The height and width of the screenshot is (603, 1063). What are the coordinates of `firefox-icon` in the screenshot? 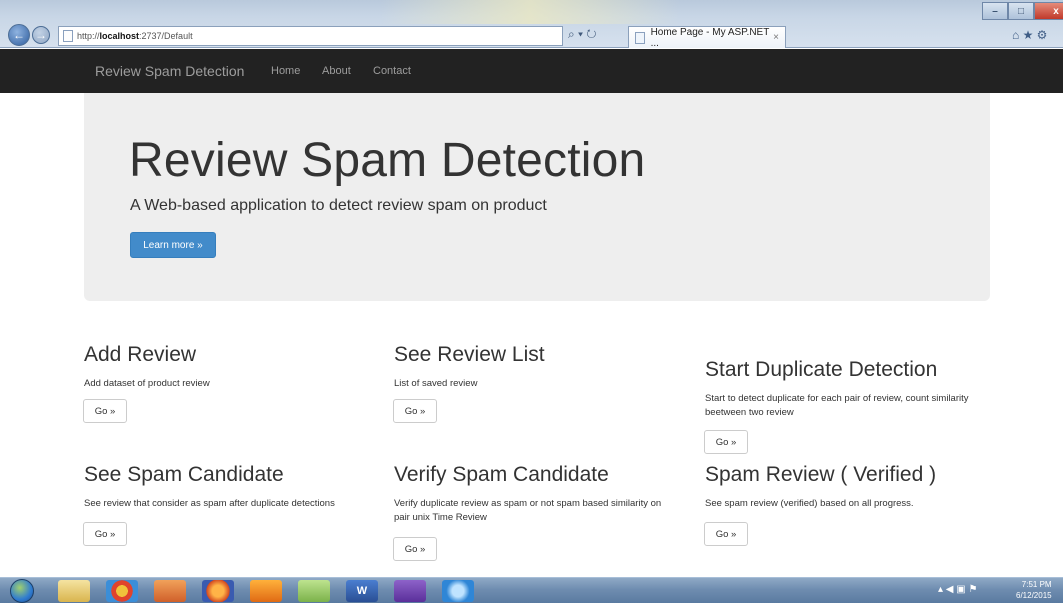 It's located at (218, 591).